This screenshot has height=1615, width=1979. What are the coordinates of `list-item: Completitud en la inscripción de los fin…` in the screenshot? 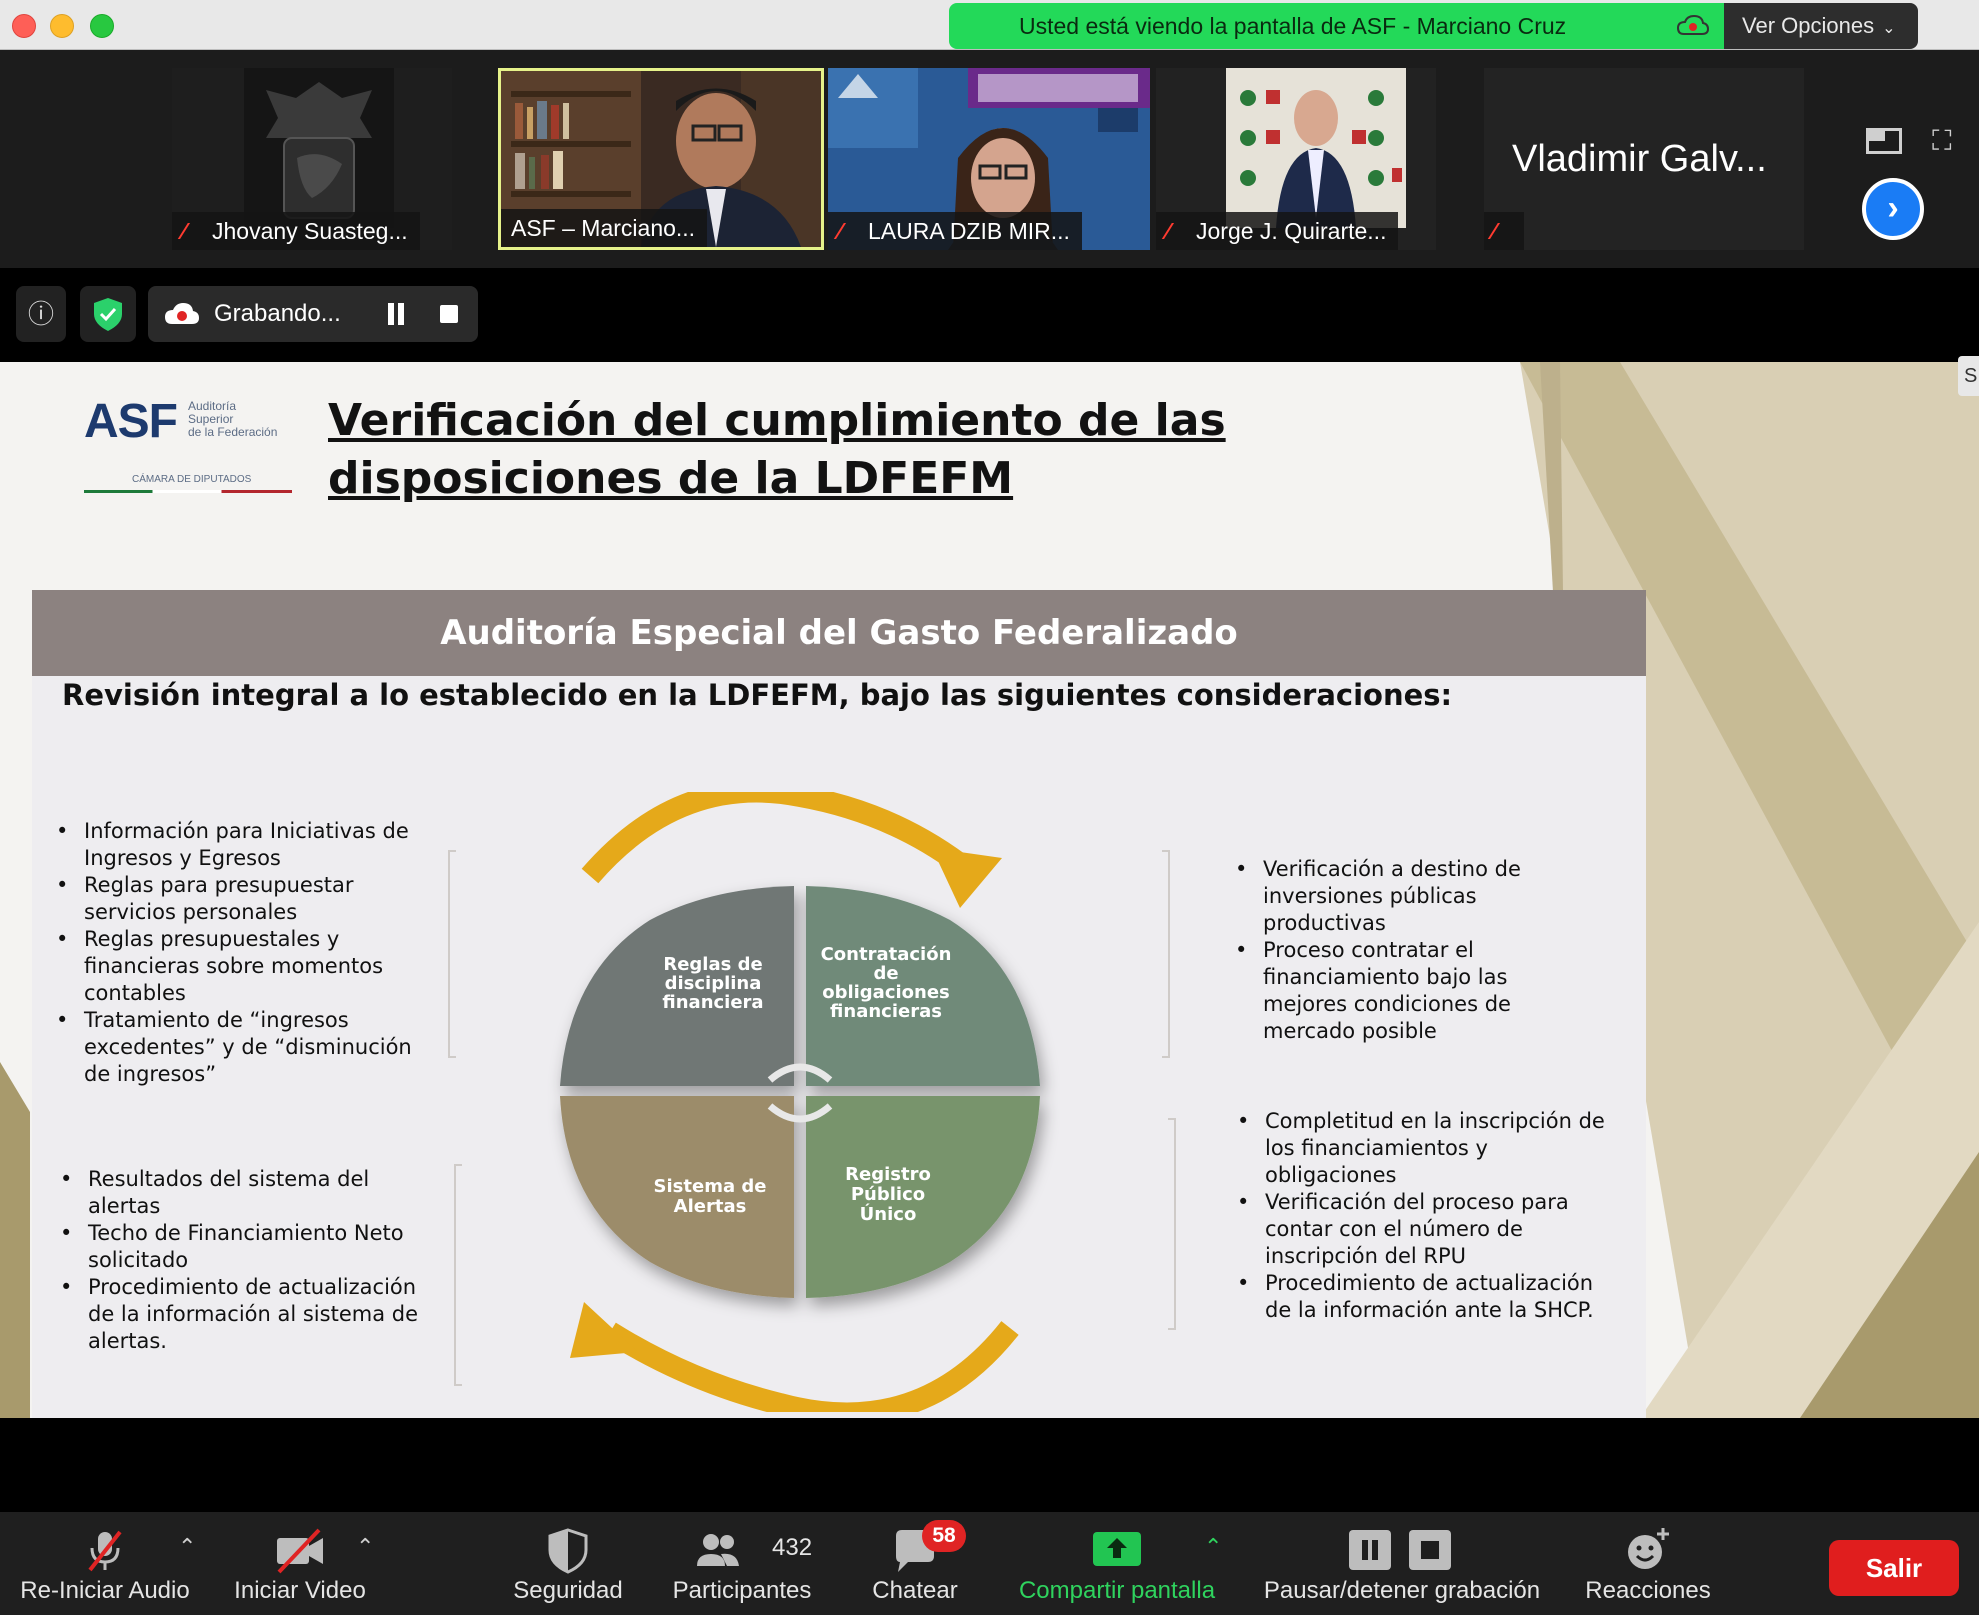 It's located at (1427, 1148).